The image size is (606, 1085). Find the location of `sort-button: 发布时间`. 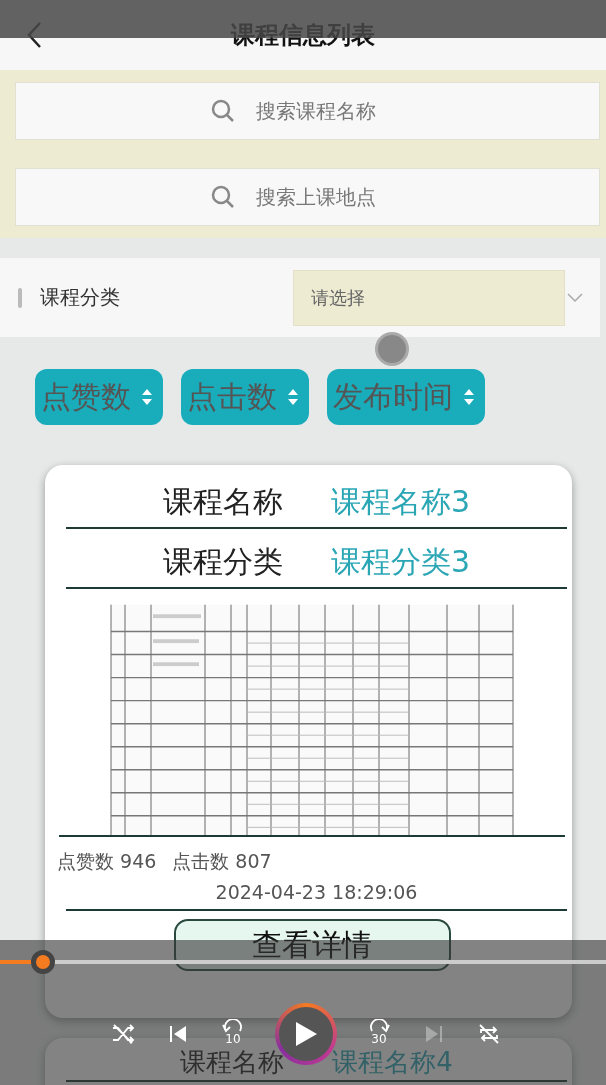

sort-button: 发布时间 is located at coordinates (406, 397).